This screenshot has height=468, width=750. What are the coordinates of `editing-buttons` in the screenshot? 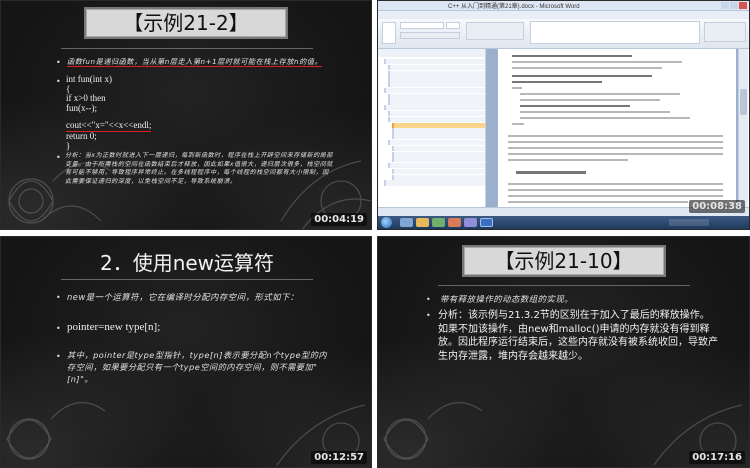 It's located at (725, 32).